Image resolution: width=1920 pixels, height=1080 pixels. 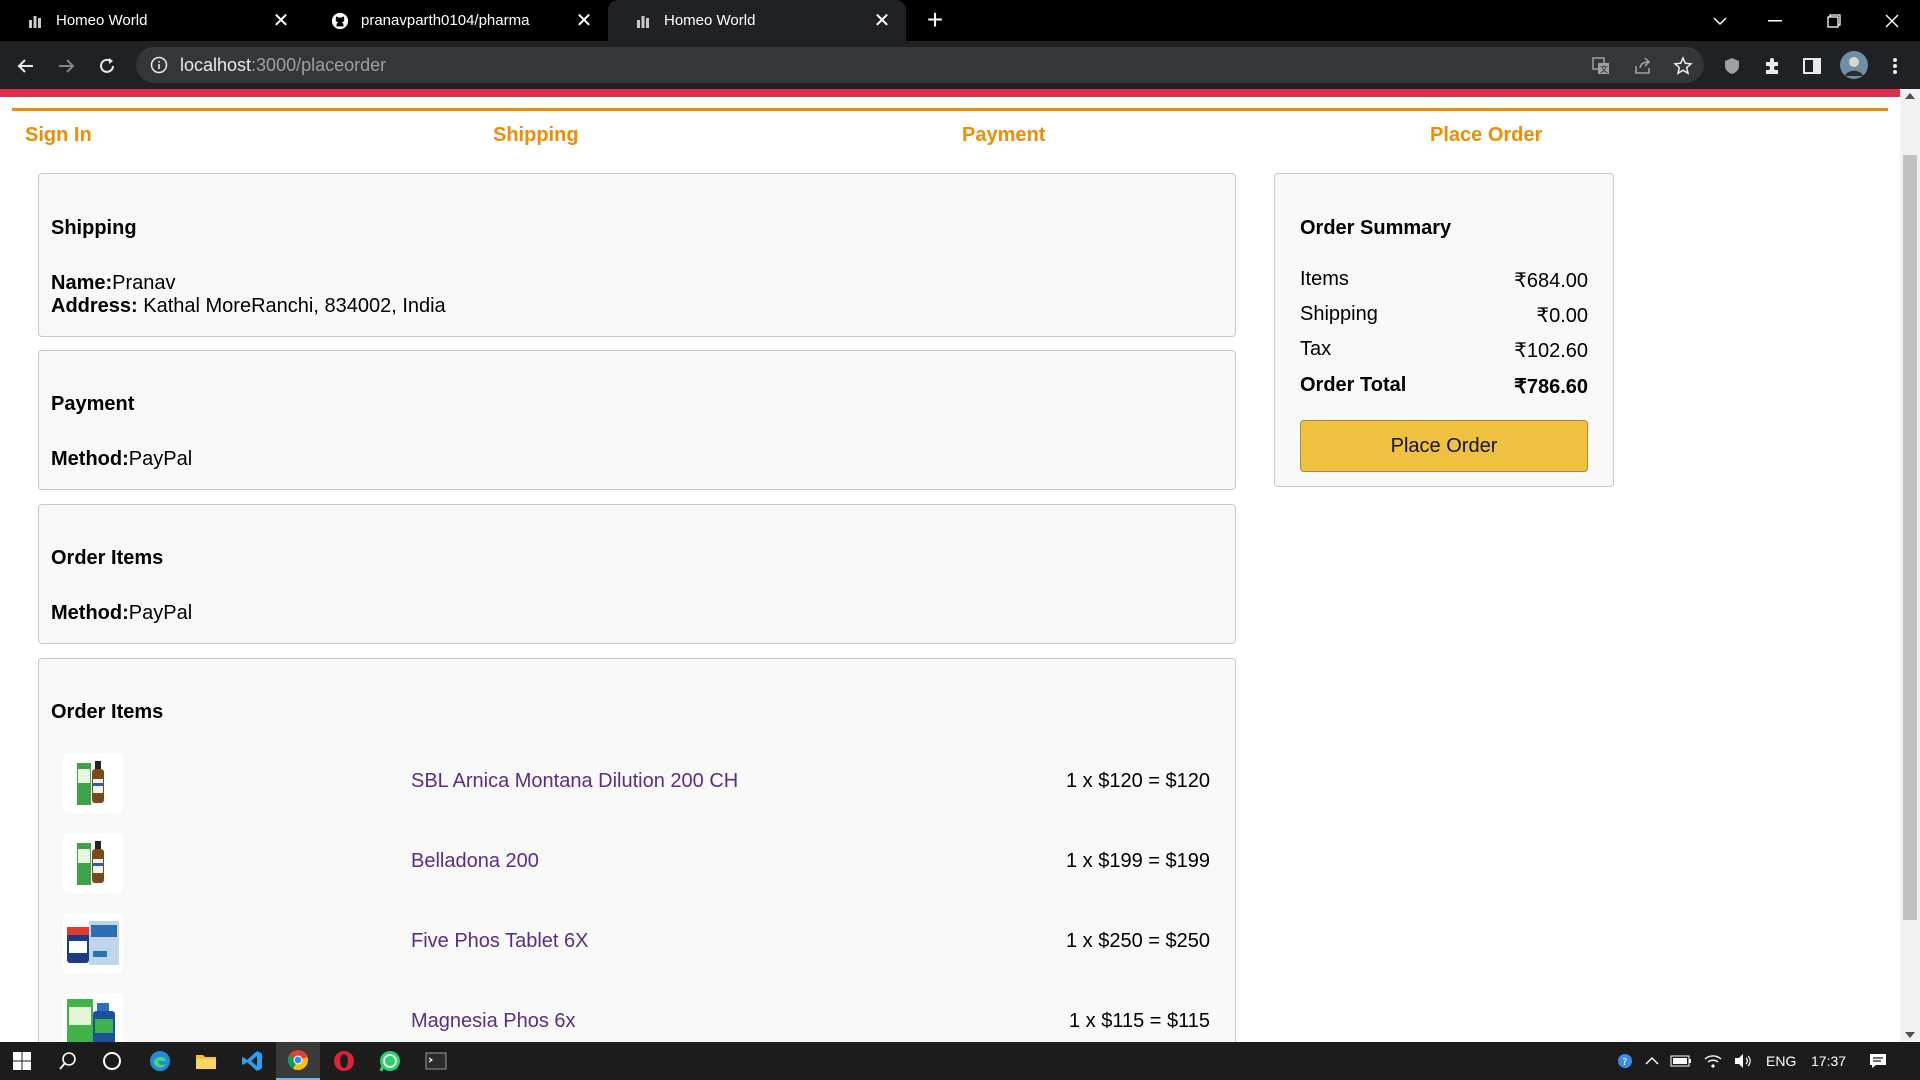 I want to click on shipping-name-line: Name:Pranav, so click(x=113, y=283).